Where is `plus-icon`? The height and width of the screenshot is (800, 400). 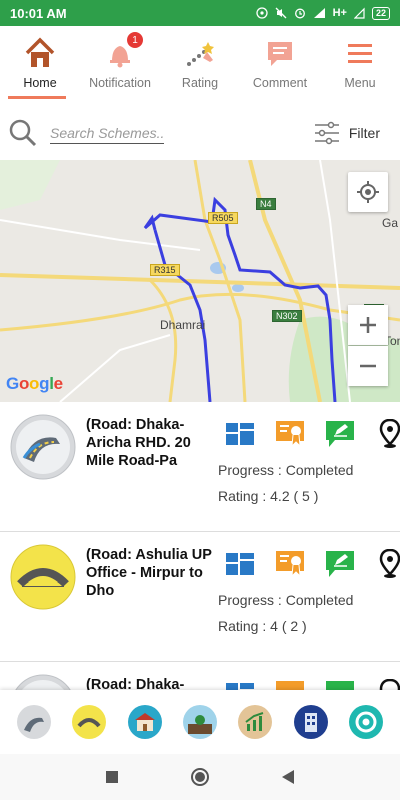 plus-icon is located at coordinates (368, 325).